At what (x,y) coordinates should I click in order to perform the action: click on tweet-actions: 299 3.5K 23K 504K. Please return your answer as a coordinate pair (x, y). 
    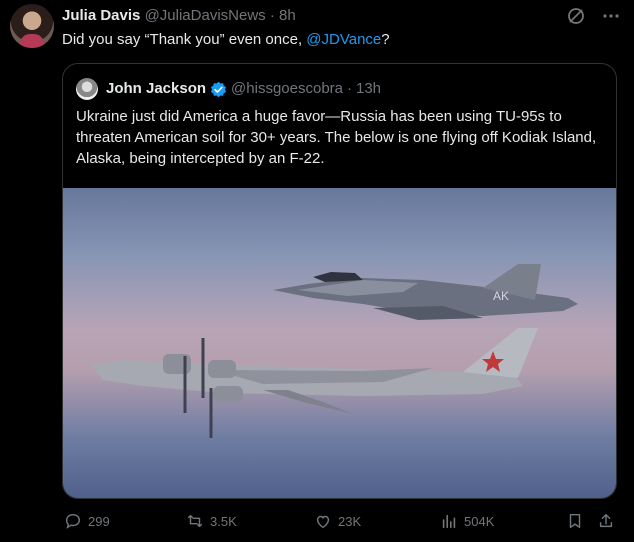
    Looking at the image, I should click on (342, 523).